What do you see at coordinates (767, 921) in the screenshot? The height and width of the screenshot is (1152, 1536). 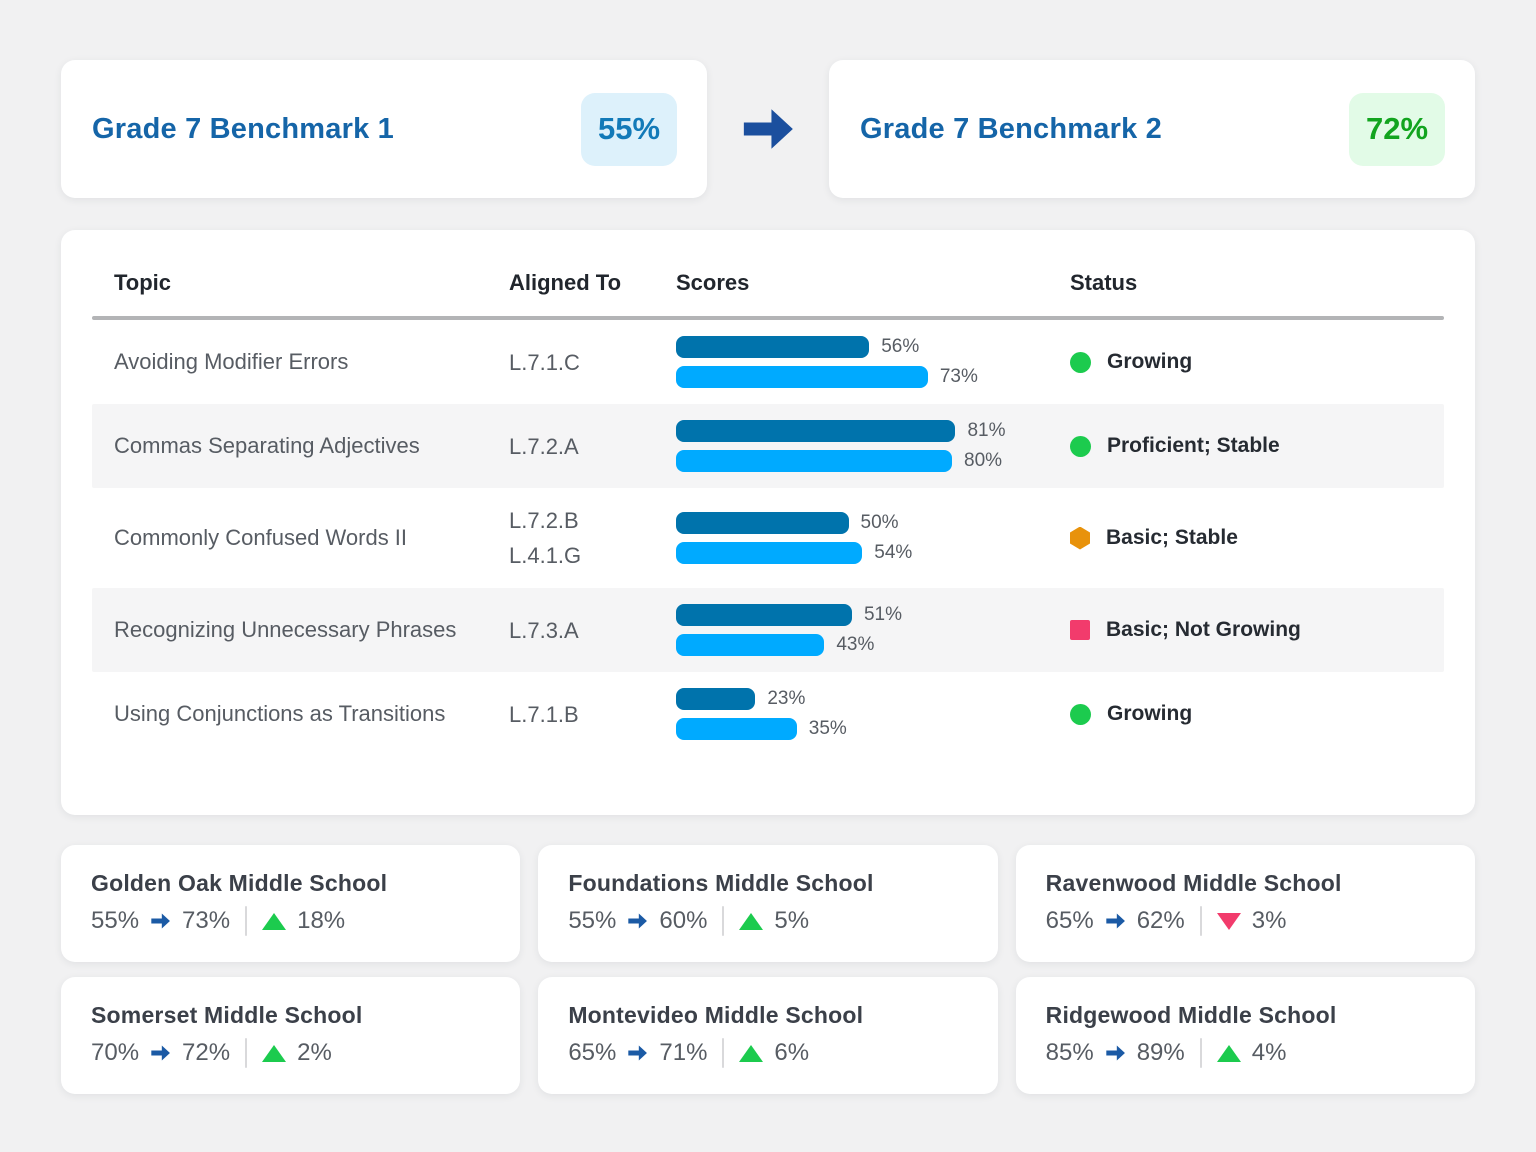 I see `school-stats: 55% 60% 5%` at bounding box center [767, 921].